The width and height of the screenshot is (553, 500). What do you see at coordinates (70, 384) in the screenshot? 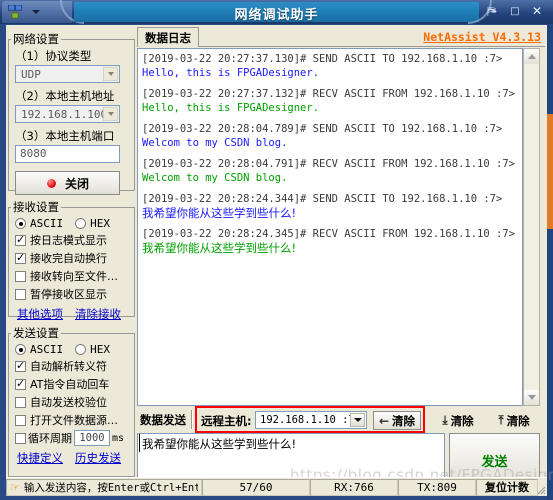
I see `send-at-cr-label: AT指令自动回车` at bounding box center [70, 384].